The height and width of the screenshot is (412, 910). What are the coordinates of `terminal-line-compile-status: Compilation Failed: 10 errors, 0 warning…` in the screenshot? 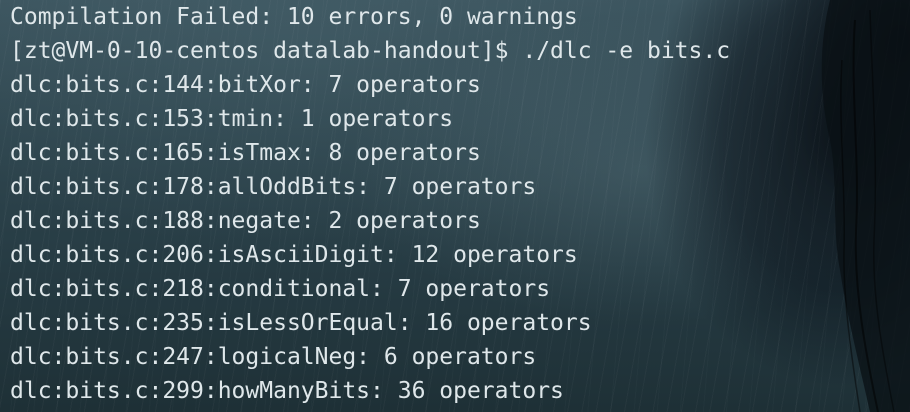 It's located at (294, 17).